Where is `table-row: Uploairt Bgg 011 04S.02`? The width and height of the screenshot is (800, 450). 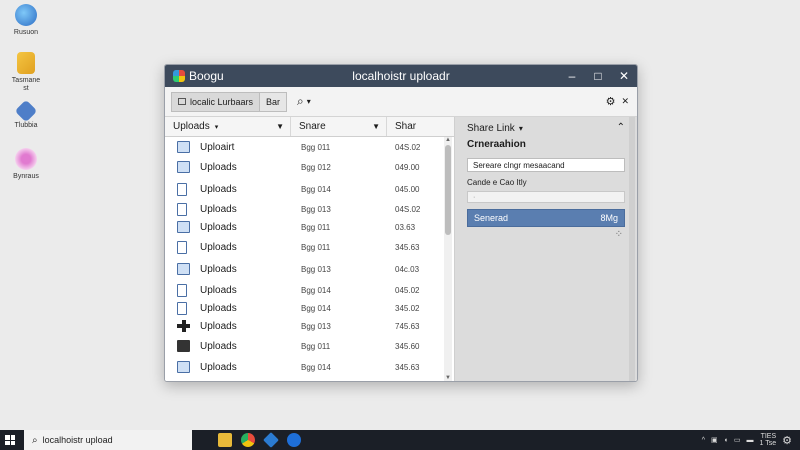
table-row: Uploairt Bgg 011 04S.02 is located at coordinates (303, 147).